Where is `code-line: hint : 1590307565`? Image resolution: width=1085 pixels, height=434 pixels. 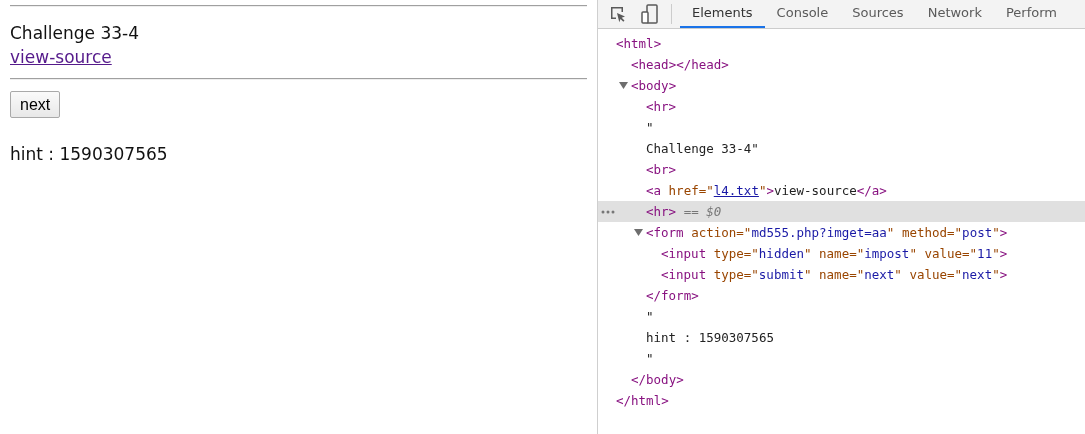
code-line: hint : 1590307565 is located at coordinates (710, 337).